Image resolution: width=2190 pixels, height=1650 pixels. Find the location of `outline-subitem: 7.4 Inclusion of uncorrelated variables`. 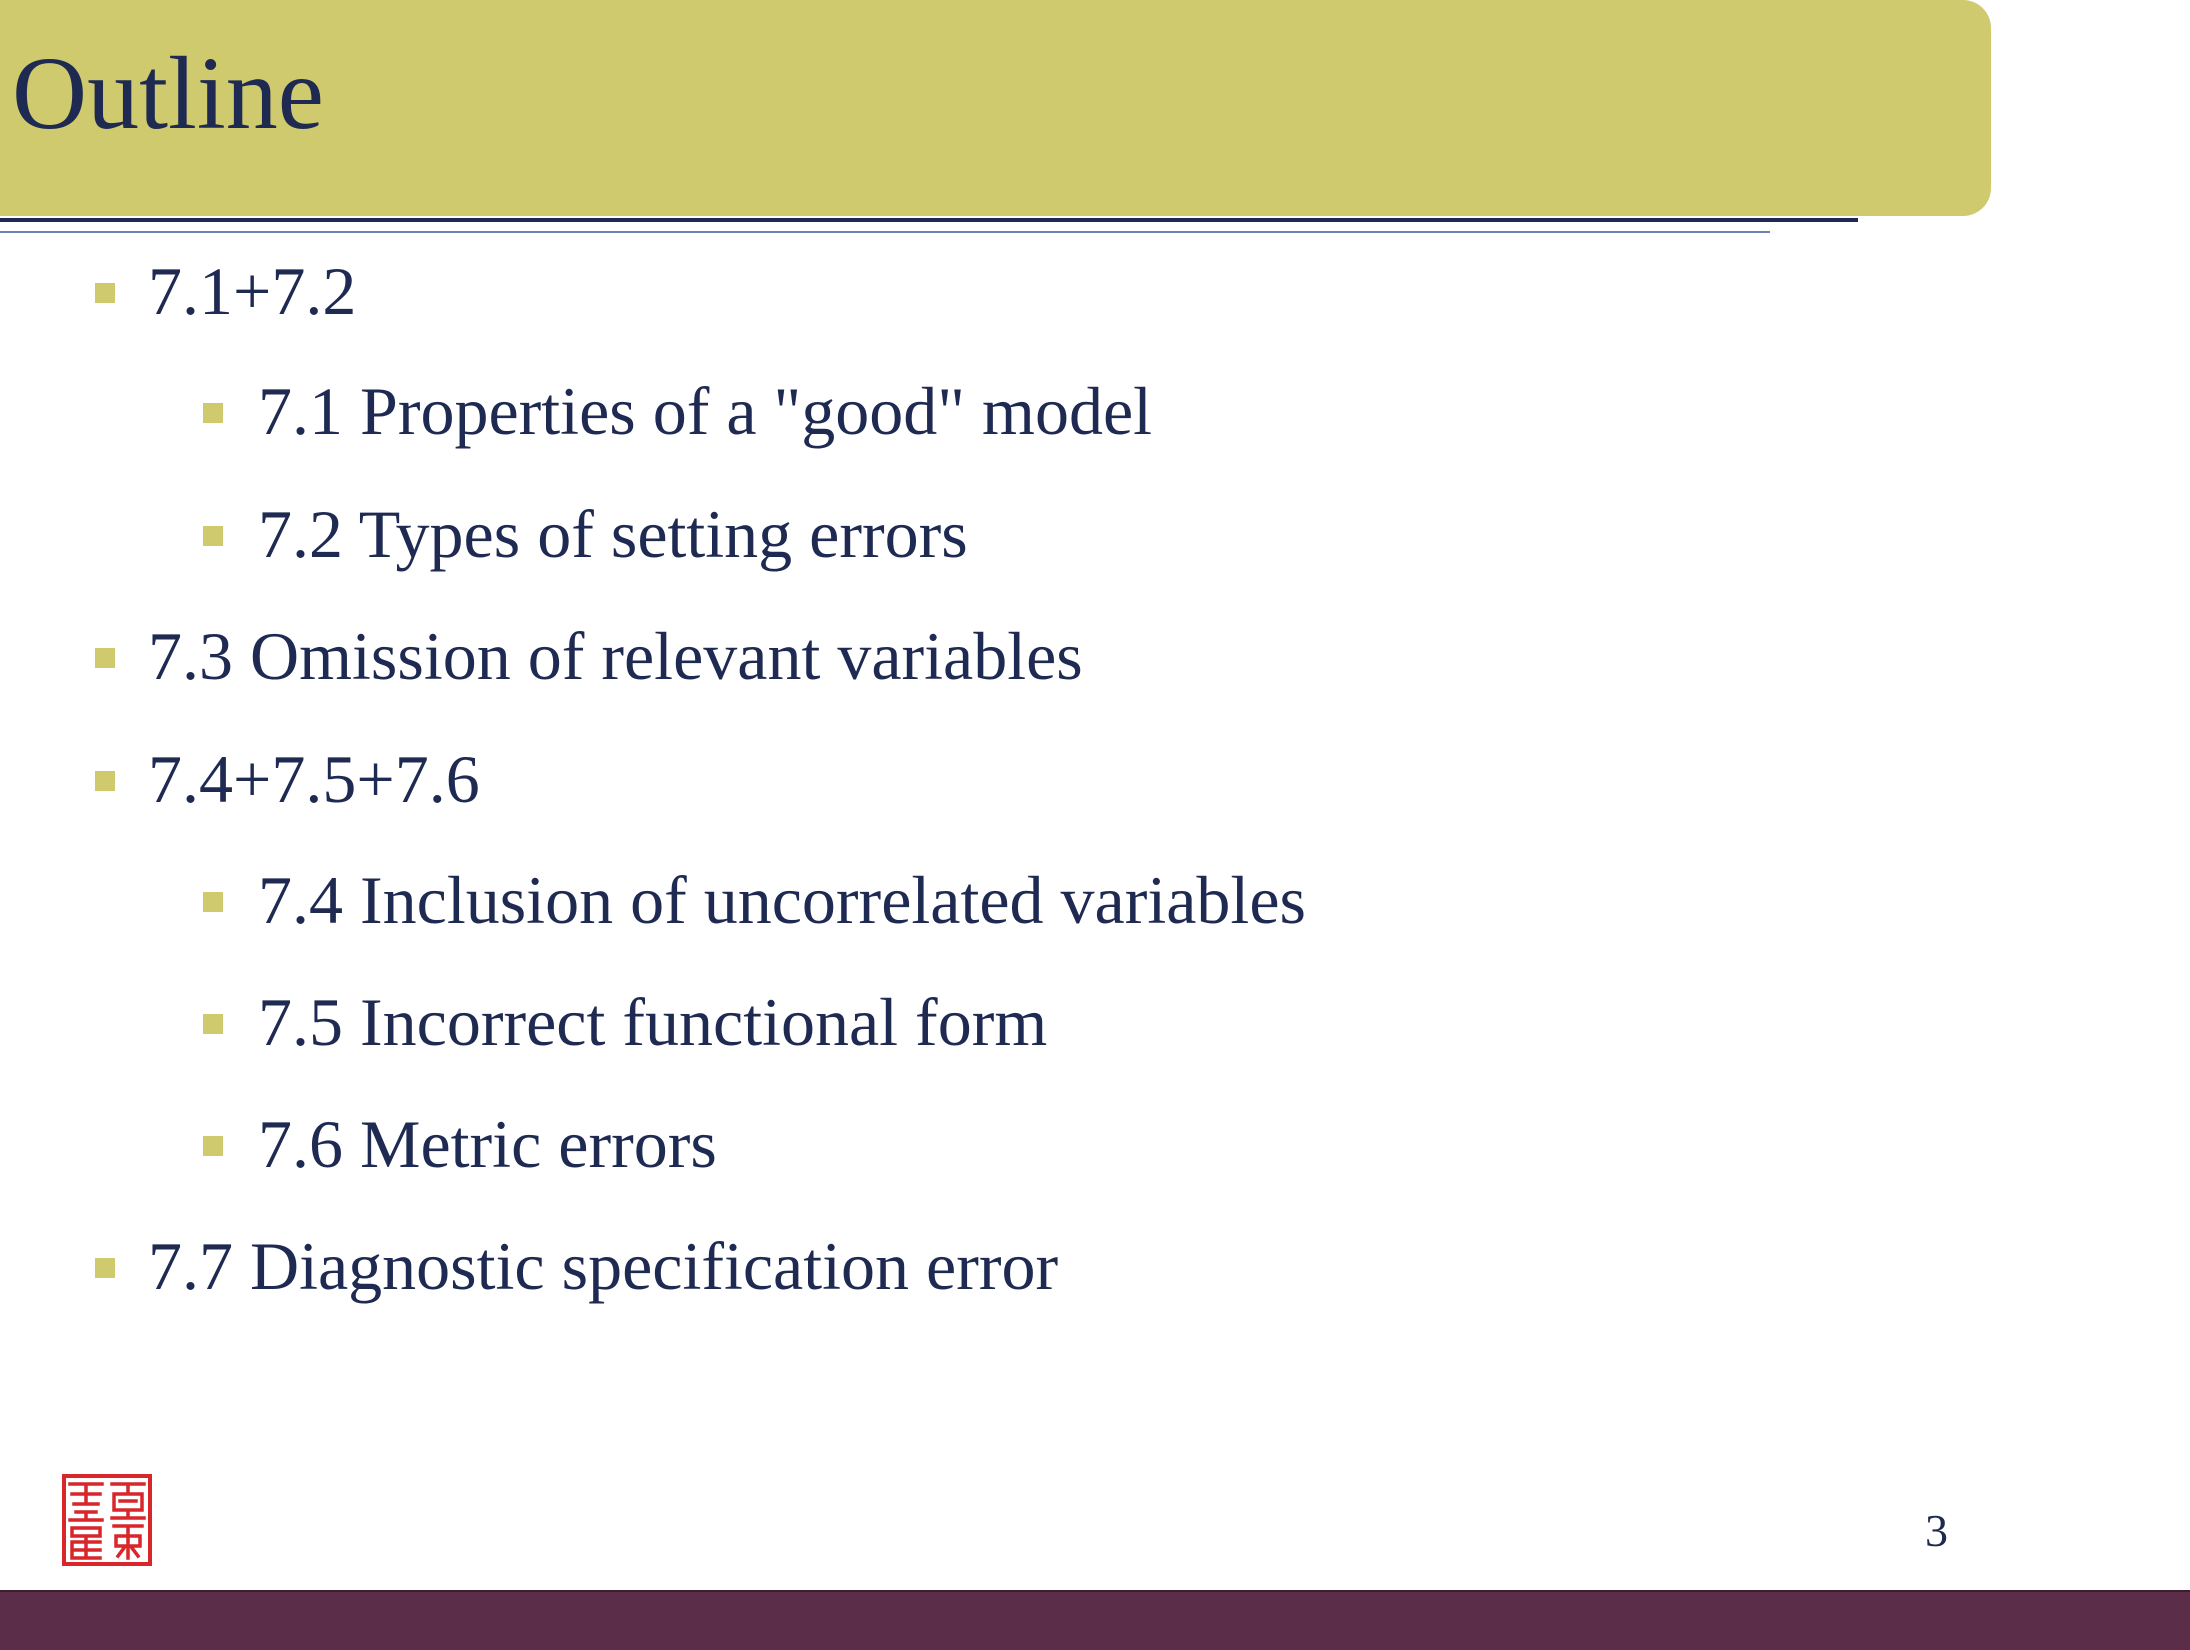

outline-subitem: 7.4 Inclusion of uncorrelated variables is located at coordinates (754, 900).